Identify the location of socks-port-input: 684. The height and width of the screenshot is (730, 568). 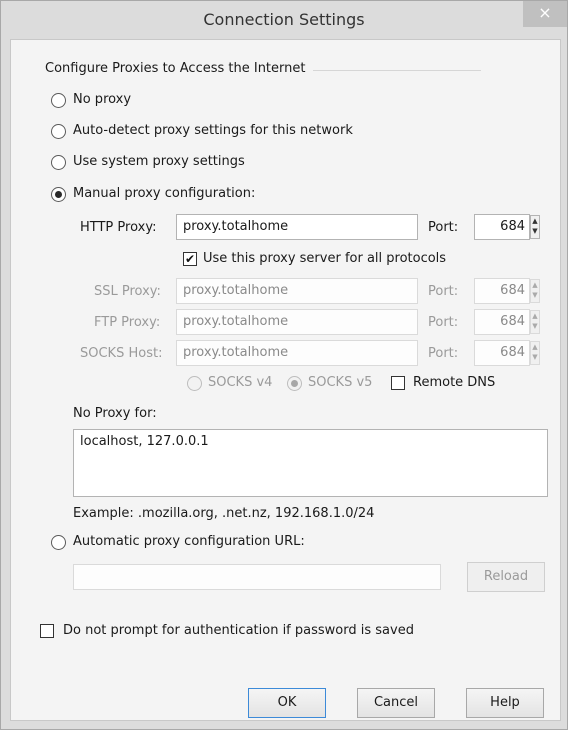
(502, 353).